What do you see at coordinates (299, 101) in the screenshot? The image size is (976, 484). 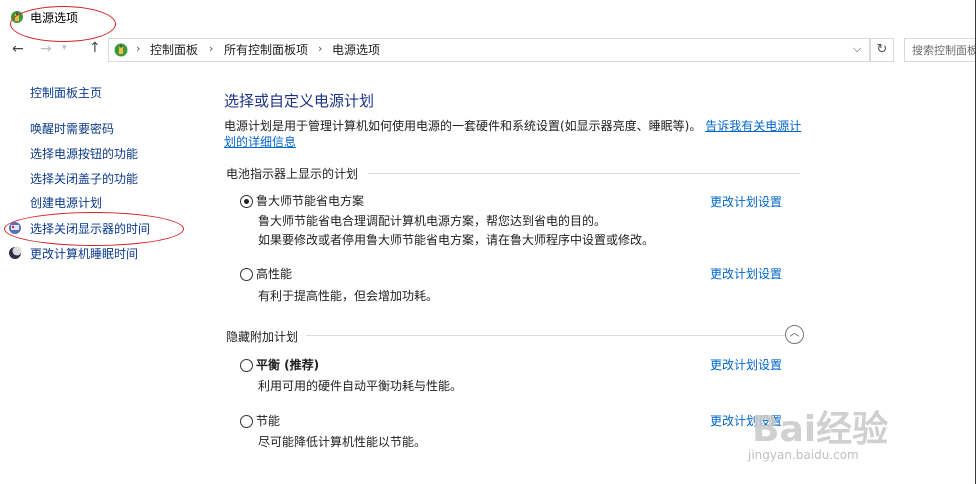 I see `page-title: 选择或自定义电源计划` at bounding box center [299, 101].